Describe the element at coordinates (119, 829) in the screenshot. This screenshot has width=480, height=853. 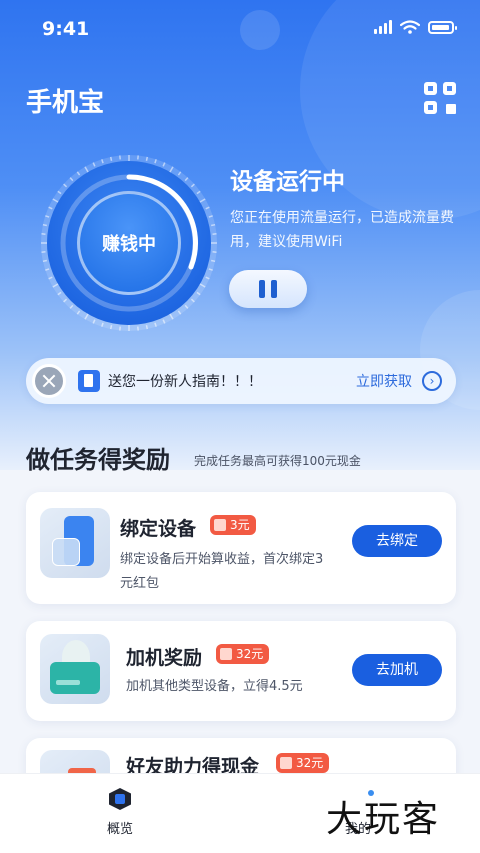
I see `tab-label: 概览` at that location.